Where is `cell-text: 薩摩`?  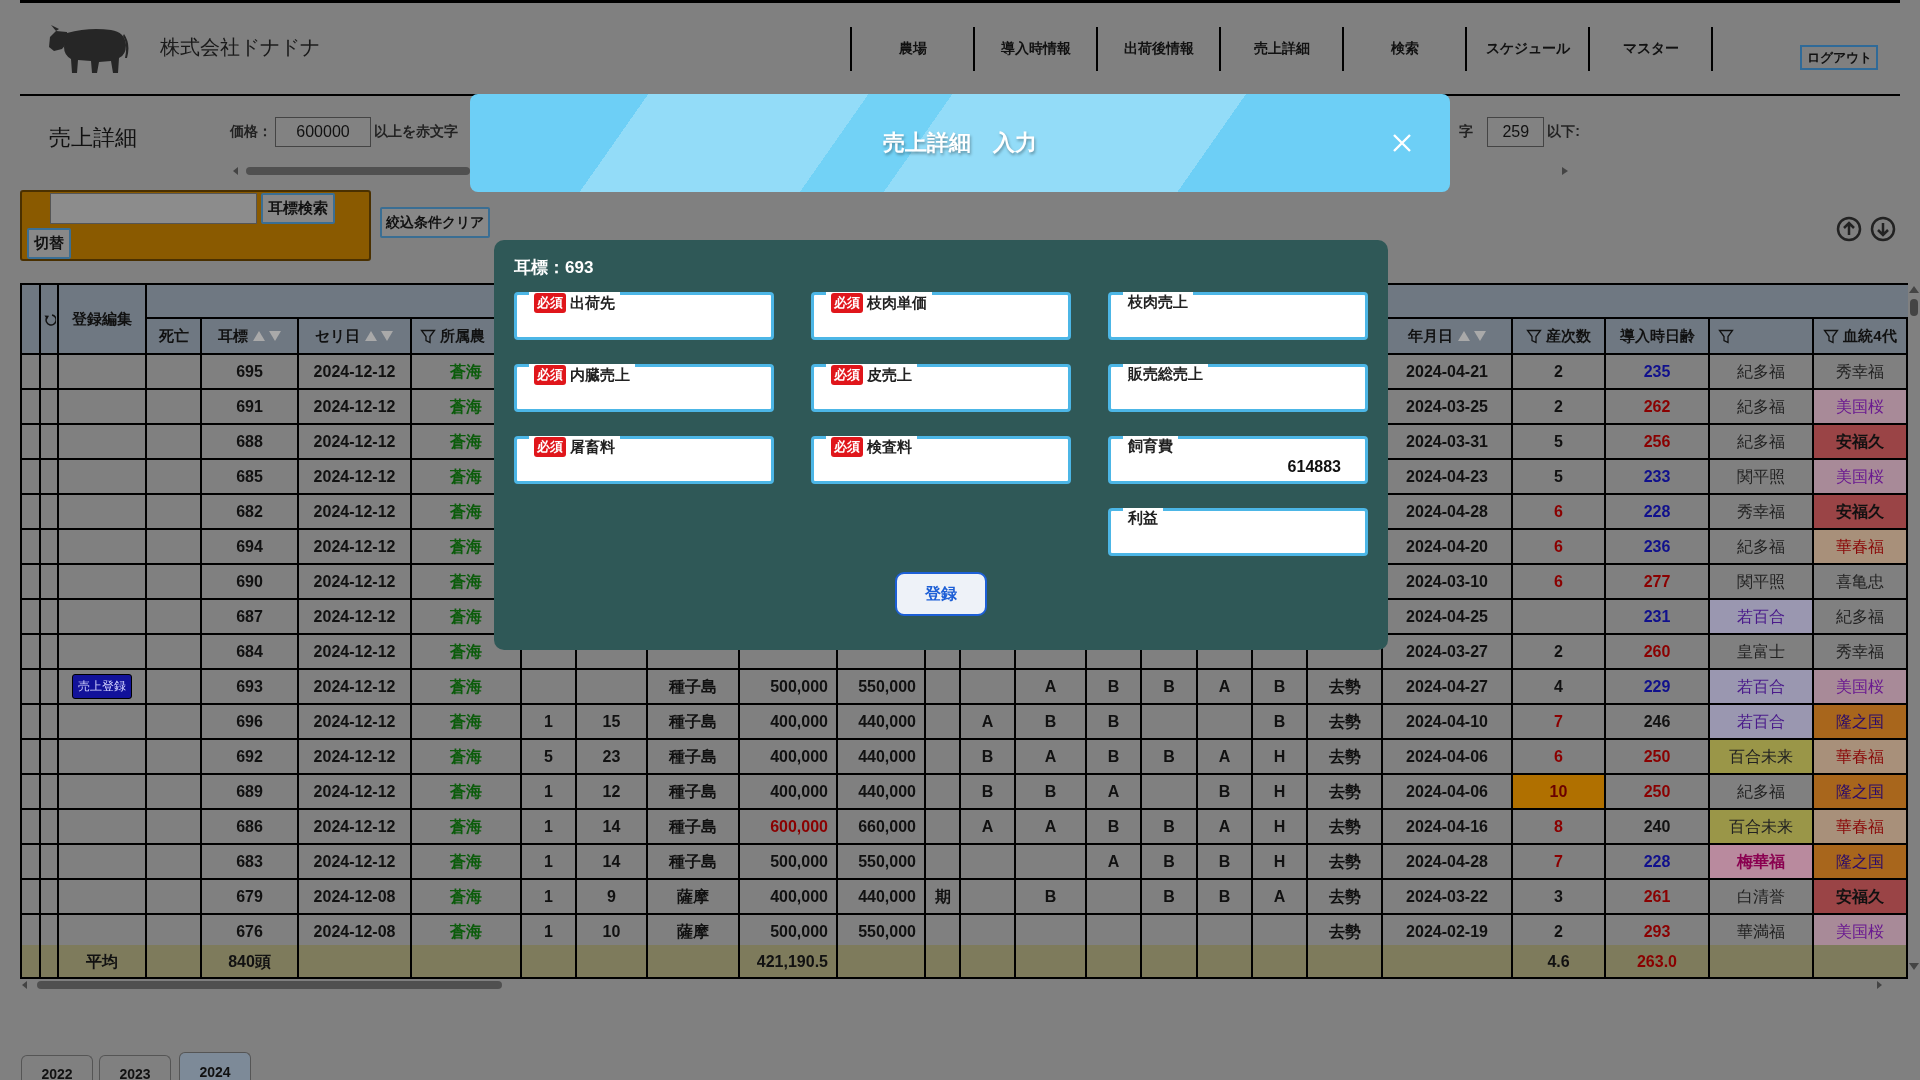
cell-text: 薩摩 is located at coordinates (693, 931).